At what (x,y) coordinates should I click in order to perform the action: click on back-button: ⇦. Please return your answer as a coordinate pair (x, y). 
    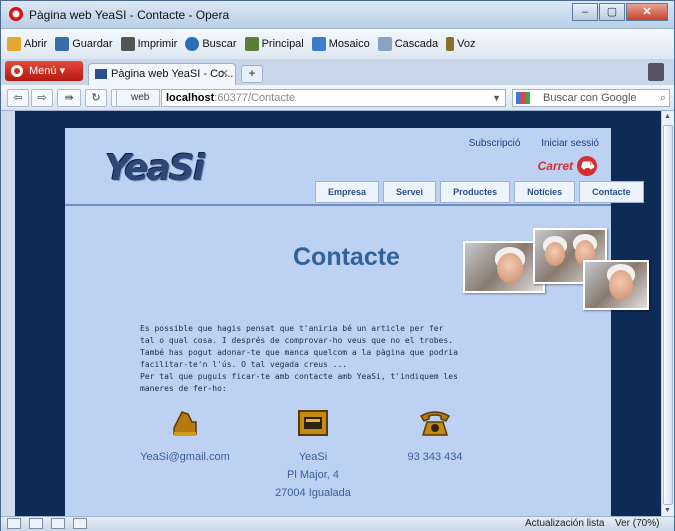
    Looking at the image, I should click on (18, 98).